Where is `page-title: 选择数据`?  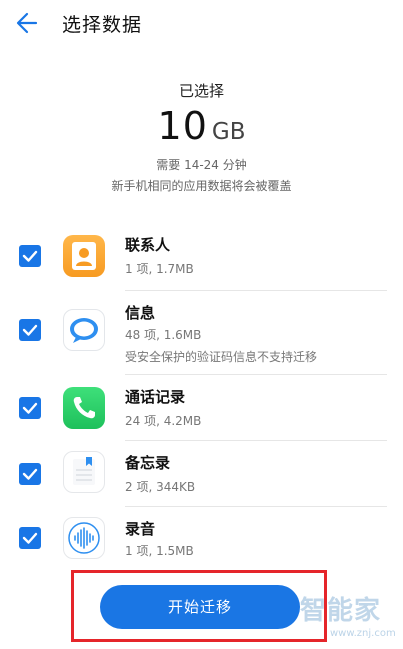
page-title: 选择数据 is located at coordinates (102, 25).